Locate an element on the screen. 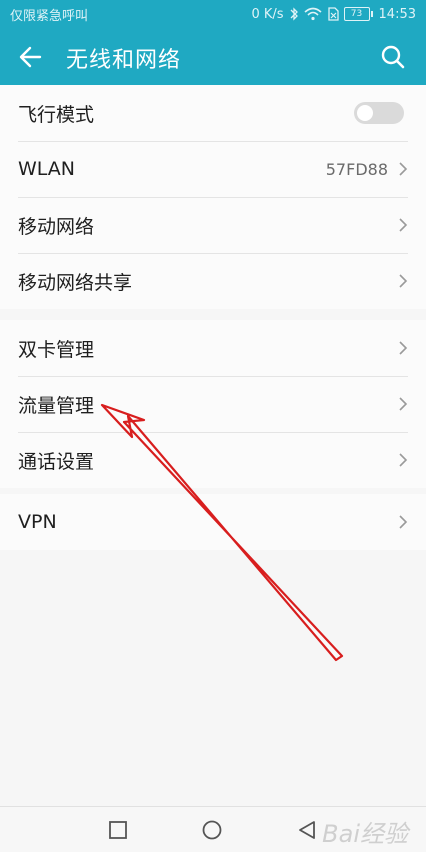 This screenshot has height=852, width=426. vpn-row: VPN is located at coordinates (213, 522).